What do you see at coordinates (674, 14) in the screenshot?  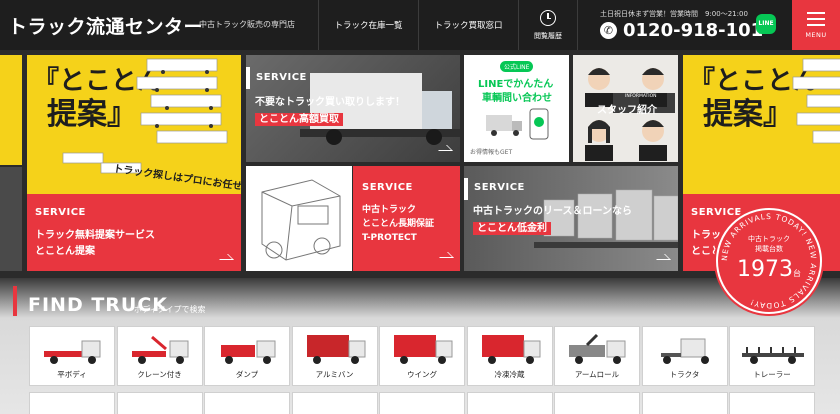 I see `business-hours: 土日祝日休まず営業！営業時間 9:00～21:00` at bounding box center [674, 14].